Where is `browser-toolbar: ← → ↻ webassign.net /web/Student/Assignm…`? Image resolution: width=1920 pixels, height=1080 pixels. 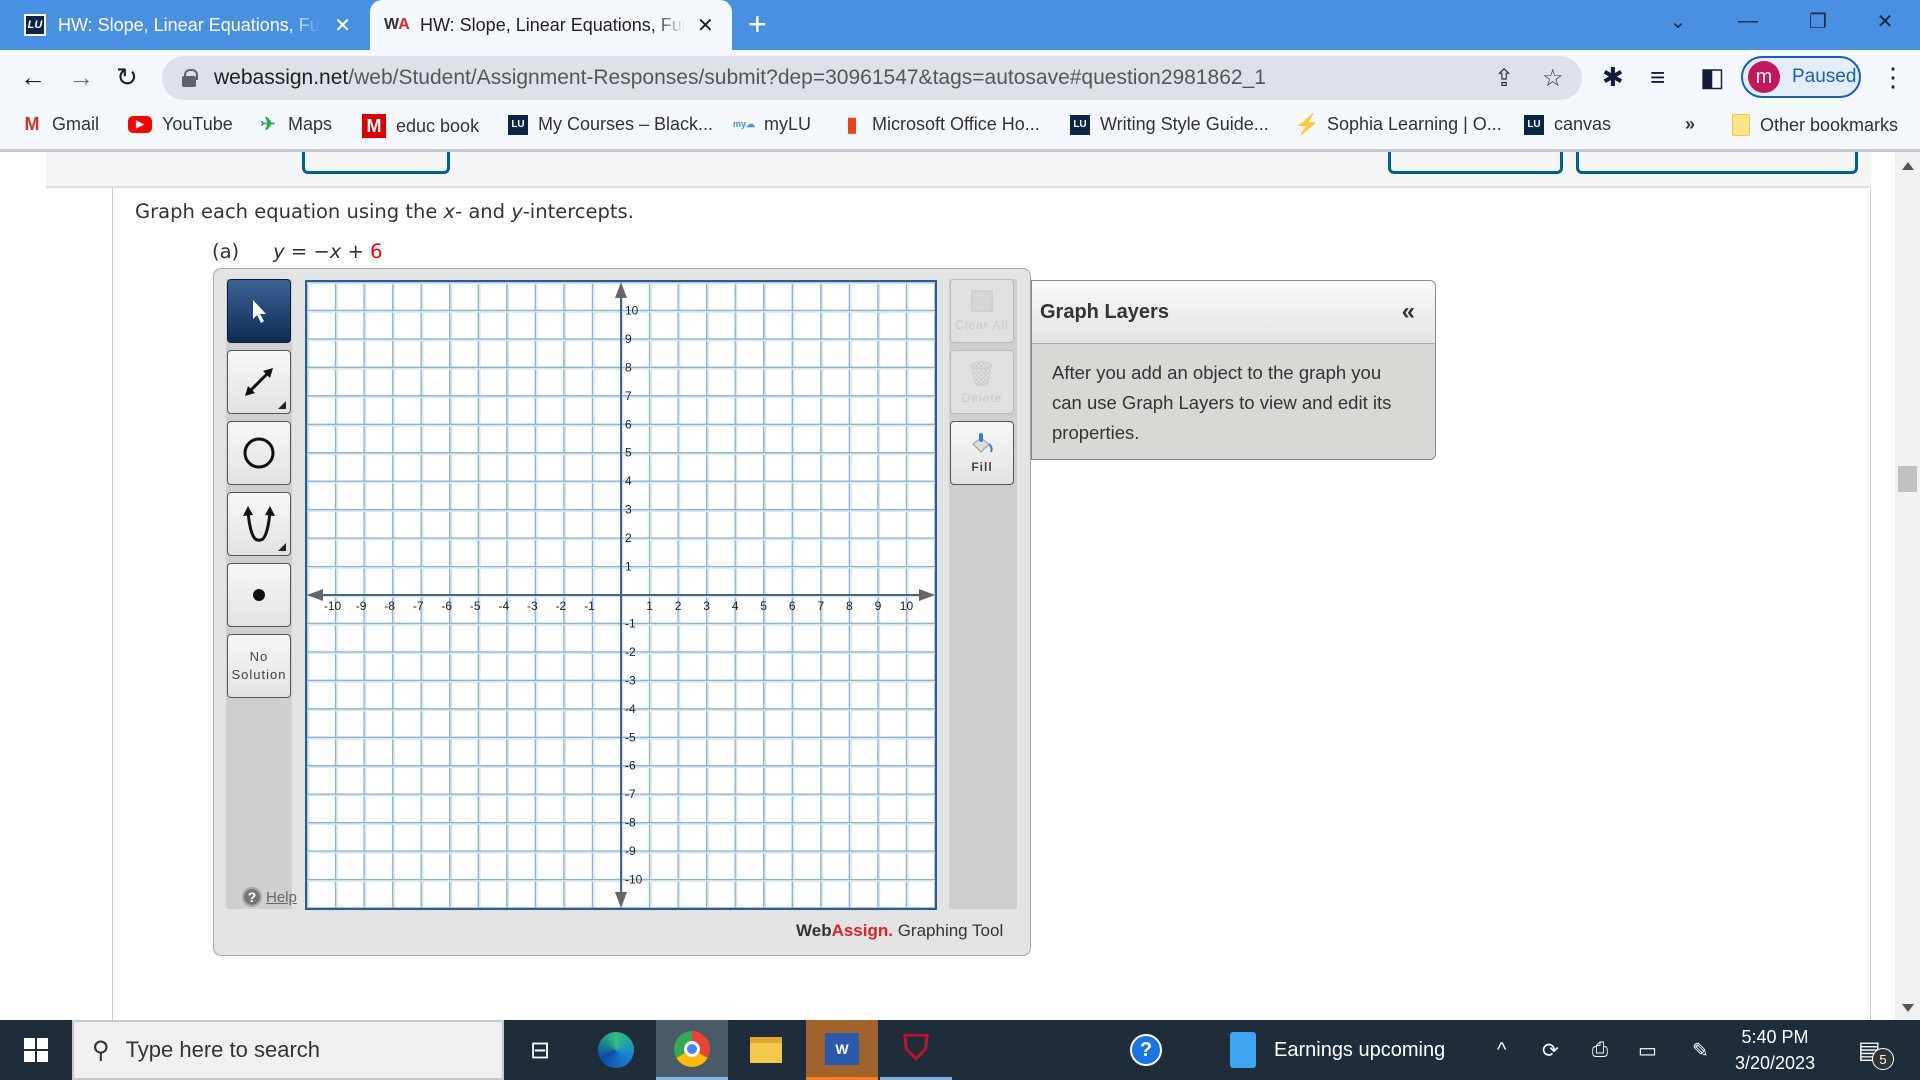
browser-toolbar: ← → ↻ webassign.net /web/Student/Assignm… is located at coordinates (960, 78).